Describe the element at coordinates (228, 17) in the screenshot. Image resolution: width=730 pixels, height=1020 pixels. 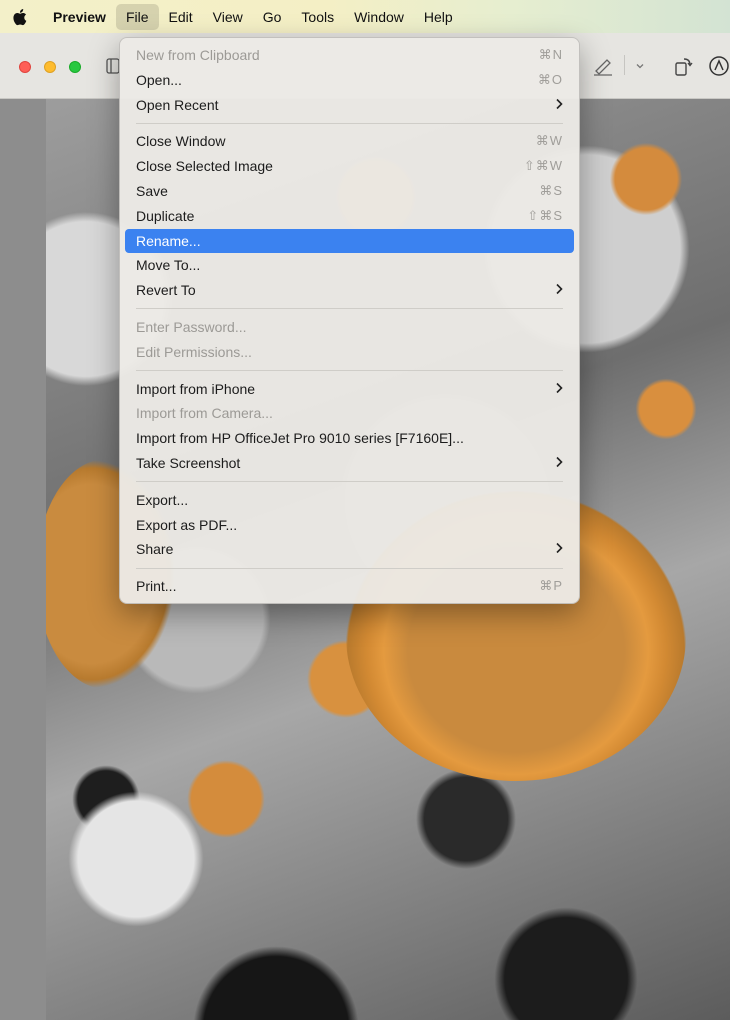
I see `menubar-view: View` at that location.